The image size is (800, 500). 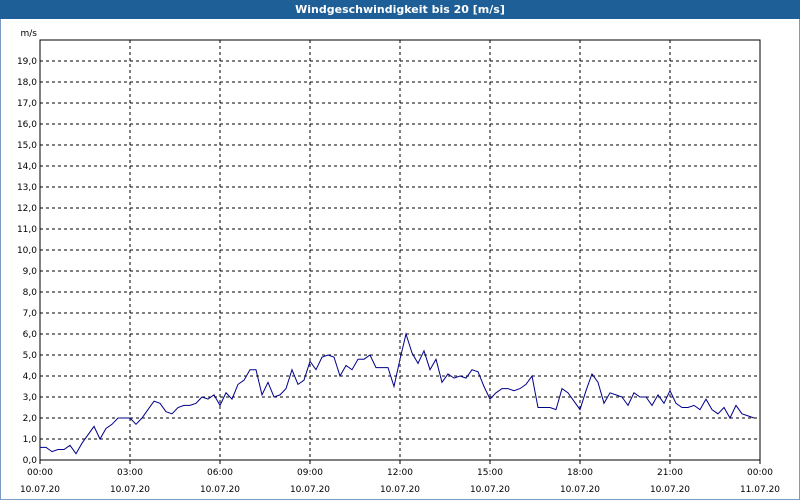 I want to click on x-tick-time: 15:00, so click(x=490, y=473).